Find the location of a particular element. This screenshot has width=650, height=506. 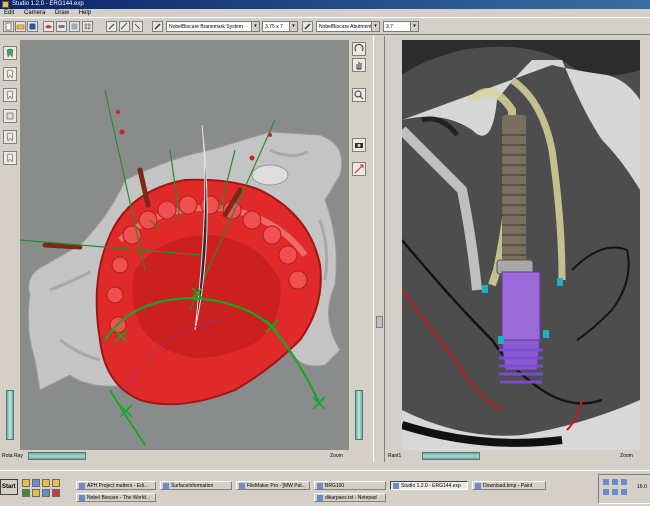

bone-nodule is located at coordinates (270, 175).